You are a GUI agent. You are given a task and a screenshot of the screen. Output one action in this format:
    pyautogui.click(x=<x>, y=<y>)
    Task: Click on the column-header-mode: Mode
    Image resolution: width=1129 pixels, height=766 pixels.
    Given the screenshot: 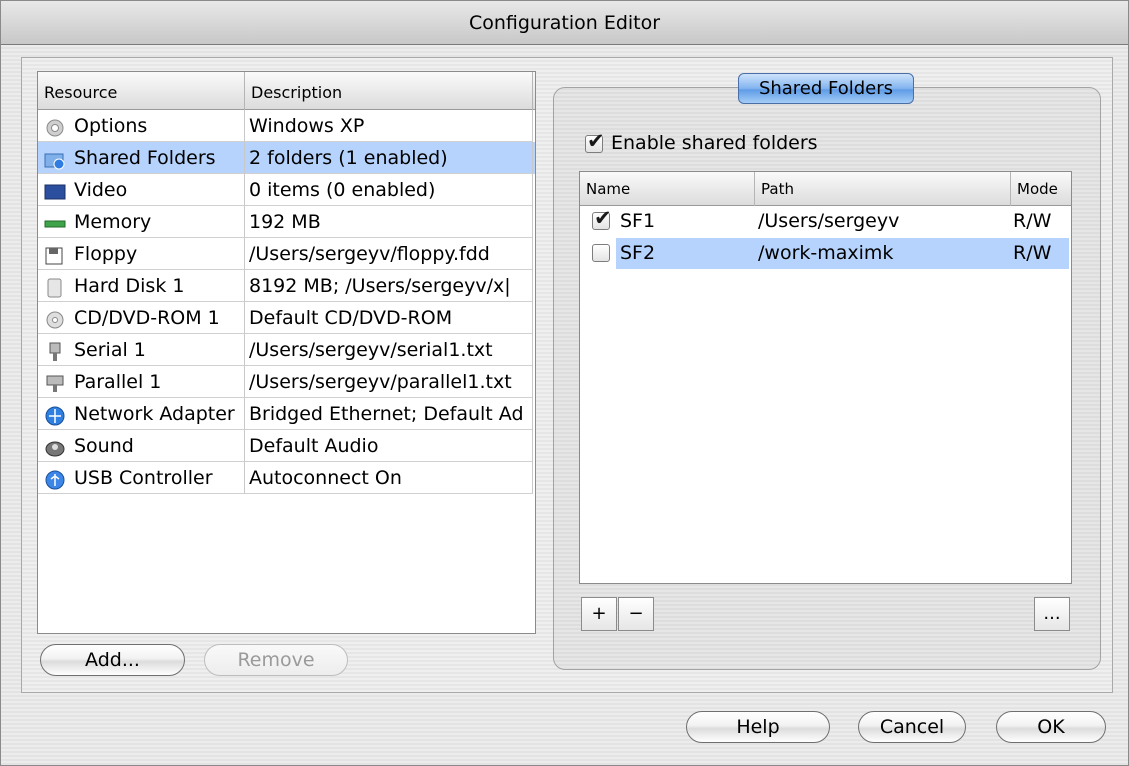 What is the action you would take?
    pyautogui.click(x=1041, y=189)
    